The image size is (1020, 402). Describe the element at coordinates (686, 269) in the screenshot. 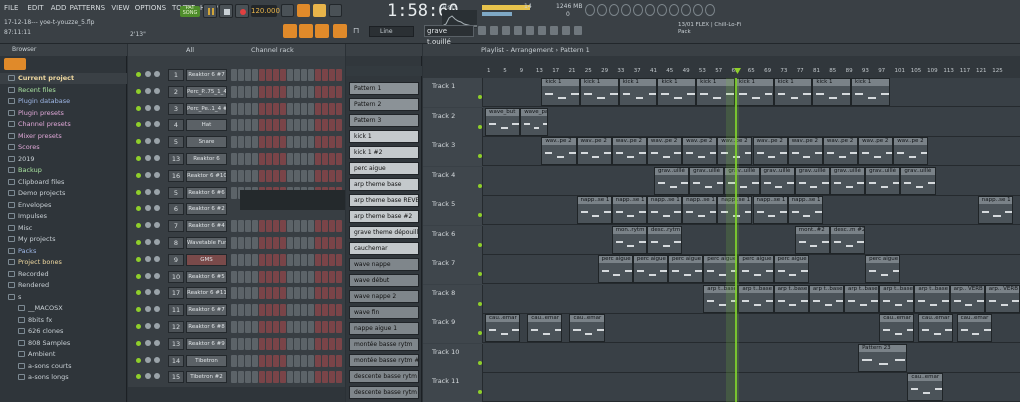

I see `pattern-clip: perc aigue` at that location.